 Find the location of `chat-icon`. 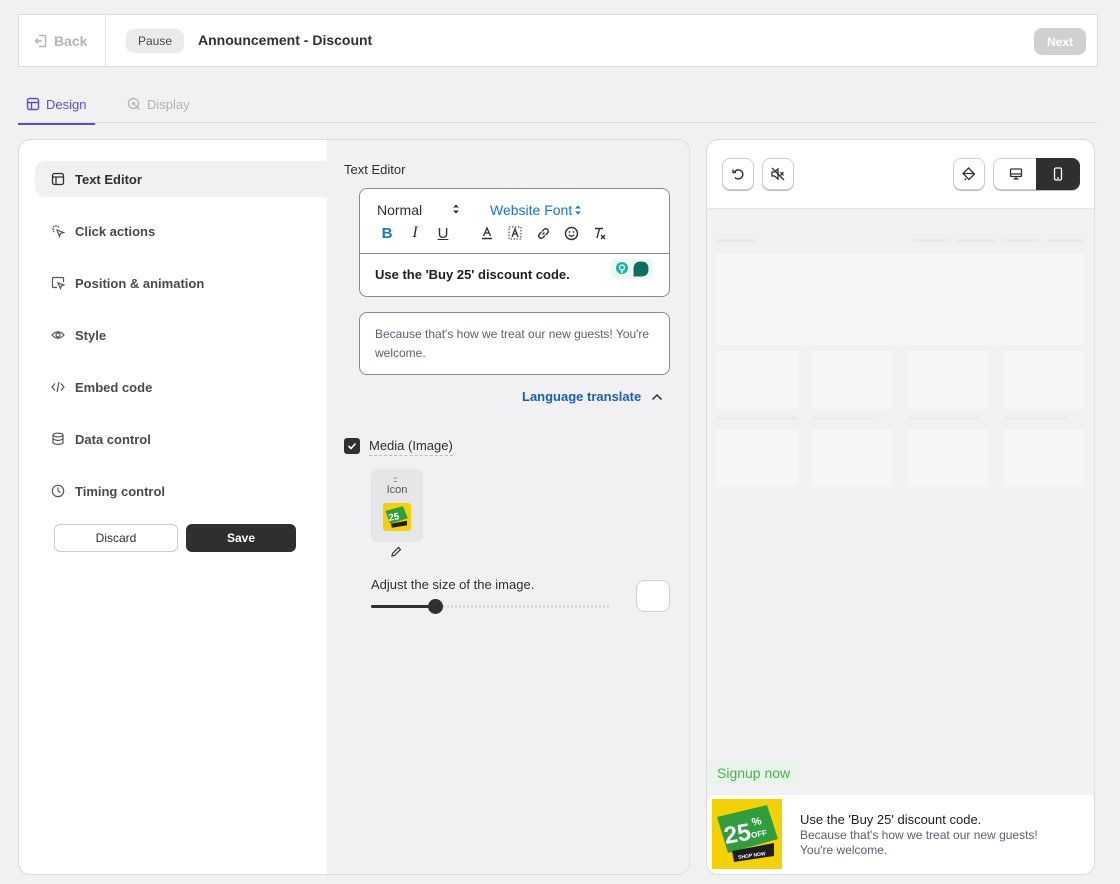

chat-icon is located at coordinates (641, 269).